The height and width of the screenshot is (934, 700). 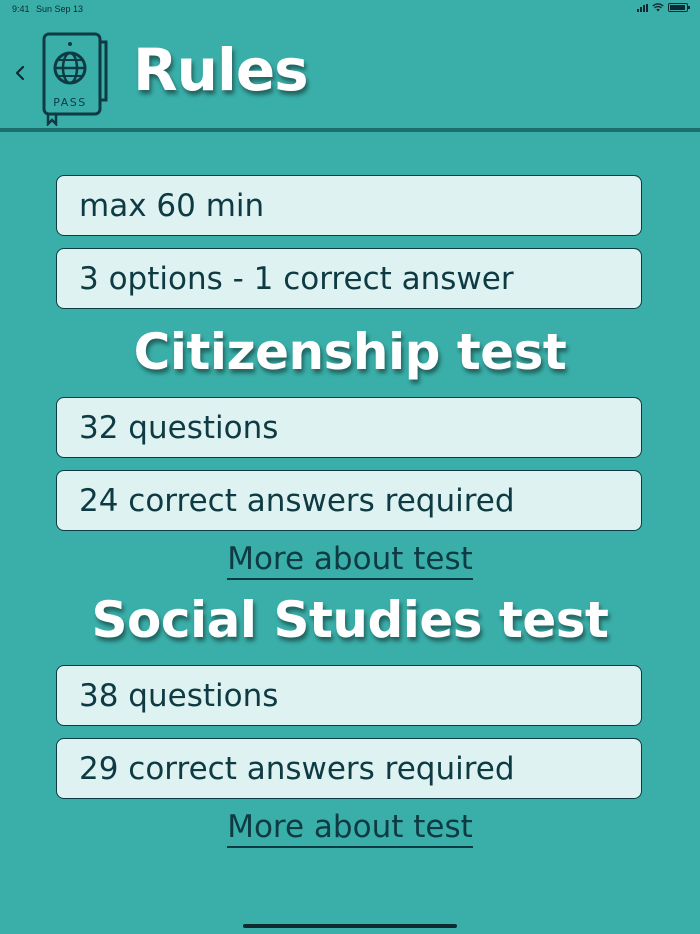 What do you see at coordinates (350, 926) in the screenshot?
I see `home-indicator` at bounding box center [350, 926].